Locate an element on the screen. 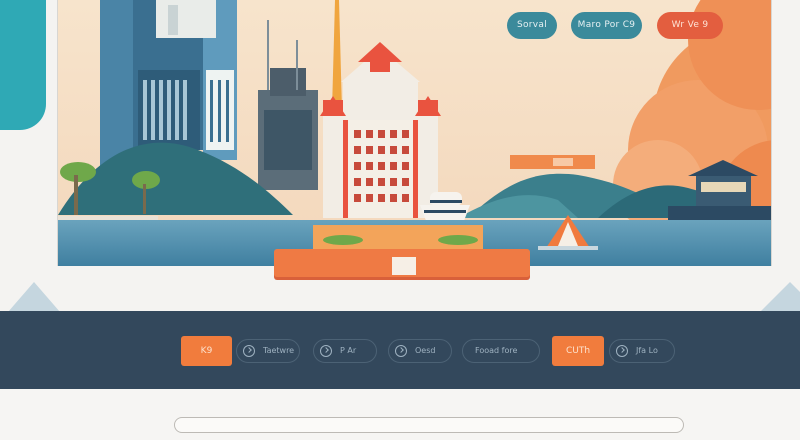 This screenshot has width=800, height=440. header-button-1: Sorval is located at coordinates (532, 25).